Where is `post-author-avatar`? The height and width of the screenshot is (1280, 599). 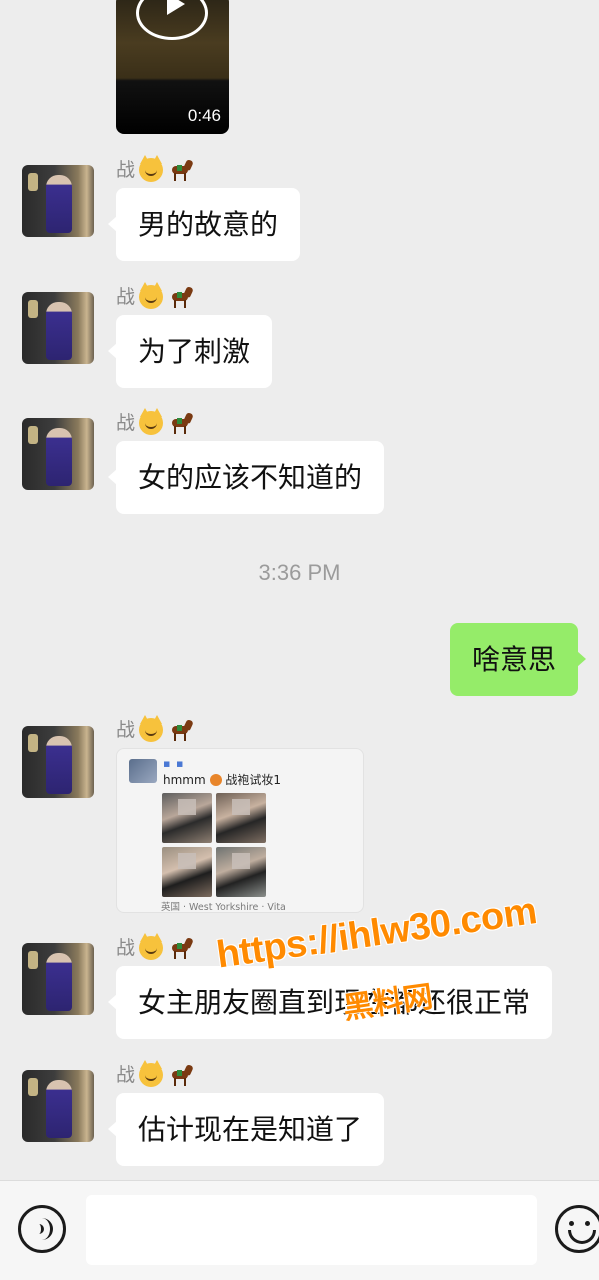
post-author-avatar is located at coordinates (143, 771).